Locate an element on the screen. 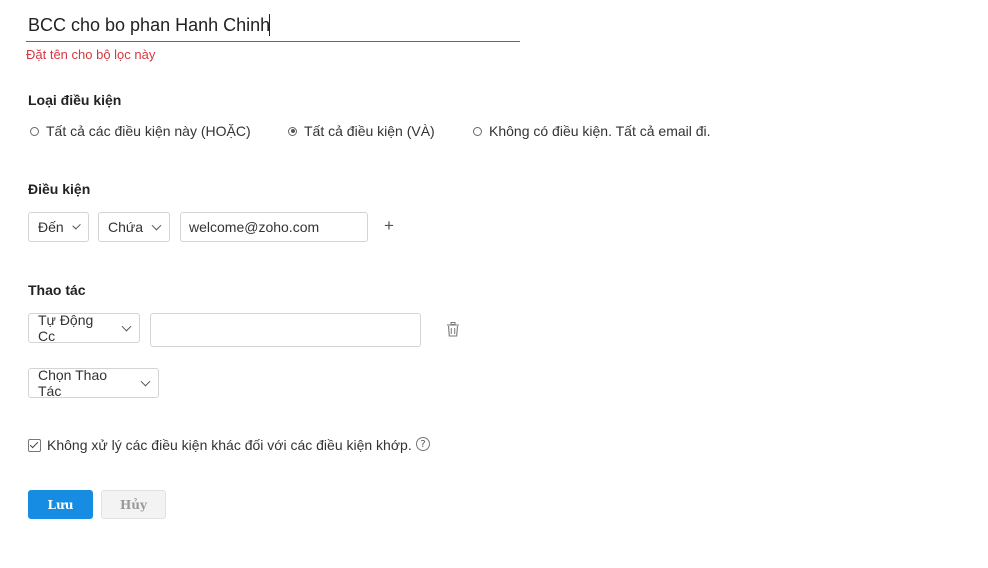 Image resolution: width=988 pixels, height=568 pixels. add-condition-button: + is located at coordinates (389, 226).